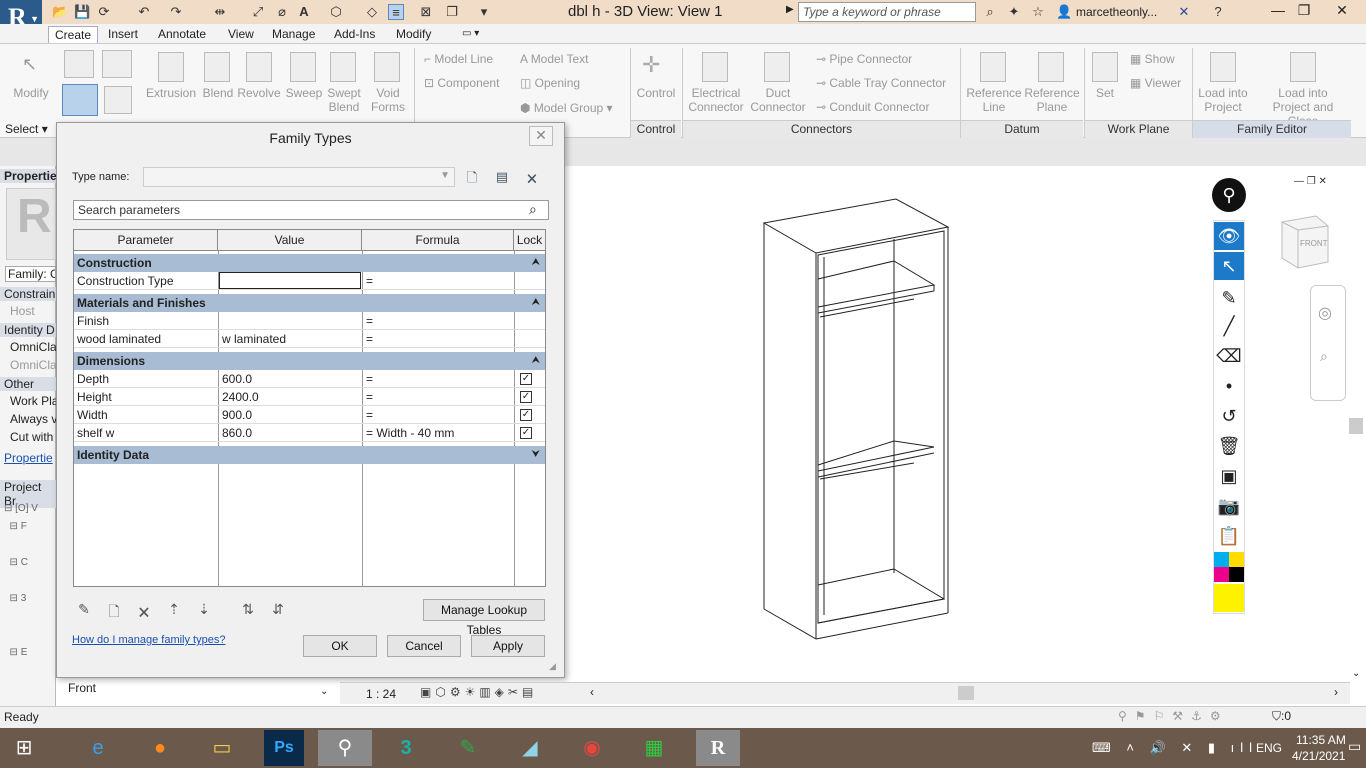 The height and width of the screenshot is (768, 1366). I want to click on formula-depth: =, so click(438, 379).